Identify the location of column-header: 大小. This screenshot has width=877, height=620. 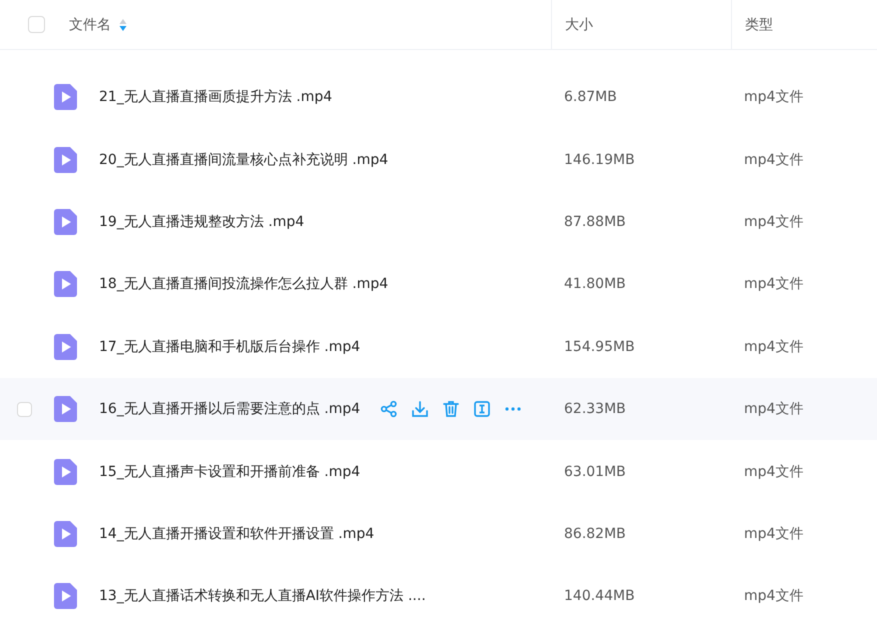
(579, 25).